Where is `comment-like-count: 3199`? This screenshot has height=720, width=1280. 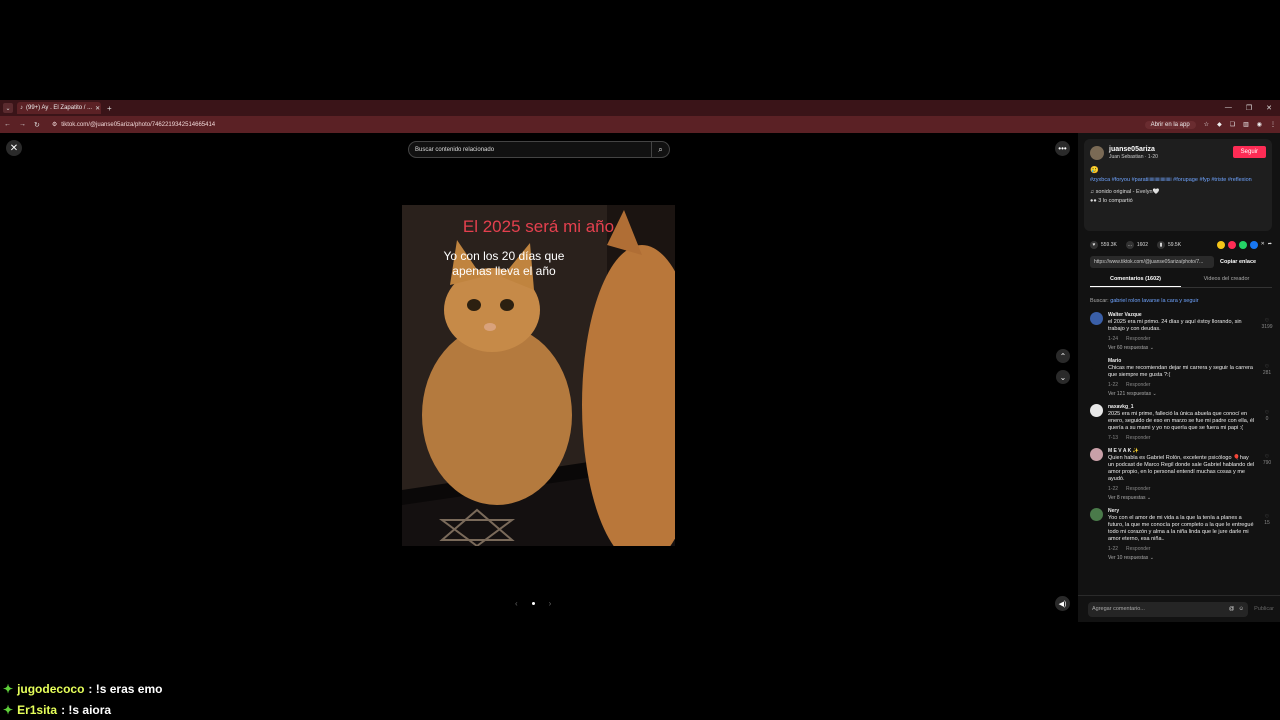 comment-like-count: 3199 is located at coordinates (1267, 327).